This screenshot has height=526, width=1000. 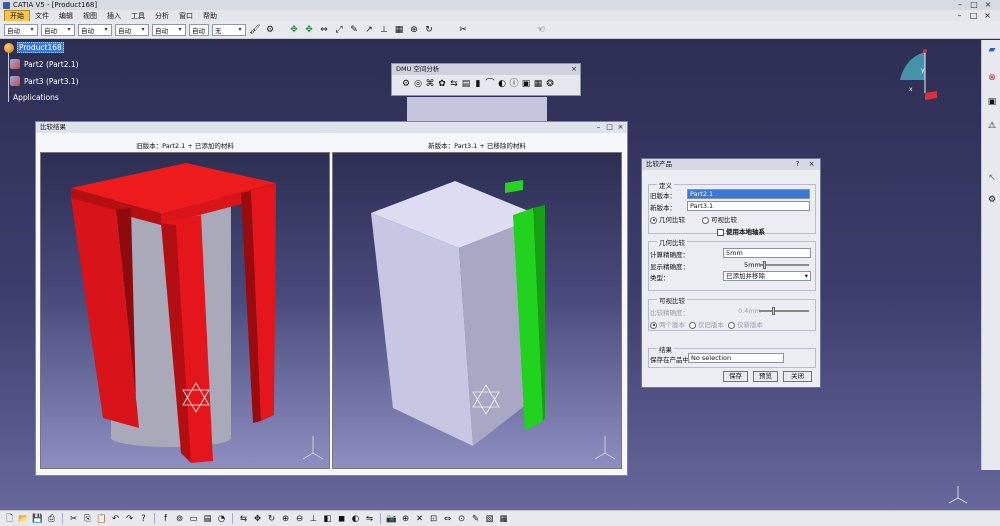 What do you see at coordinates (186, 16) in the screenshot?
I see `menu-window: 窗口` at bounding box center [186, 16].